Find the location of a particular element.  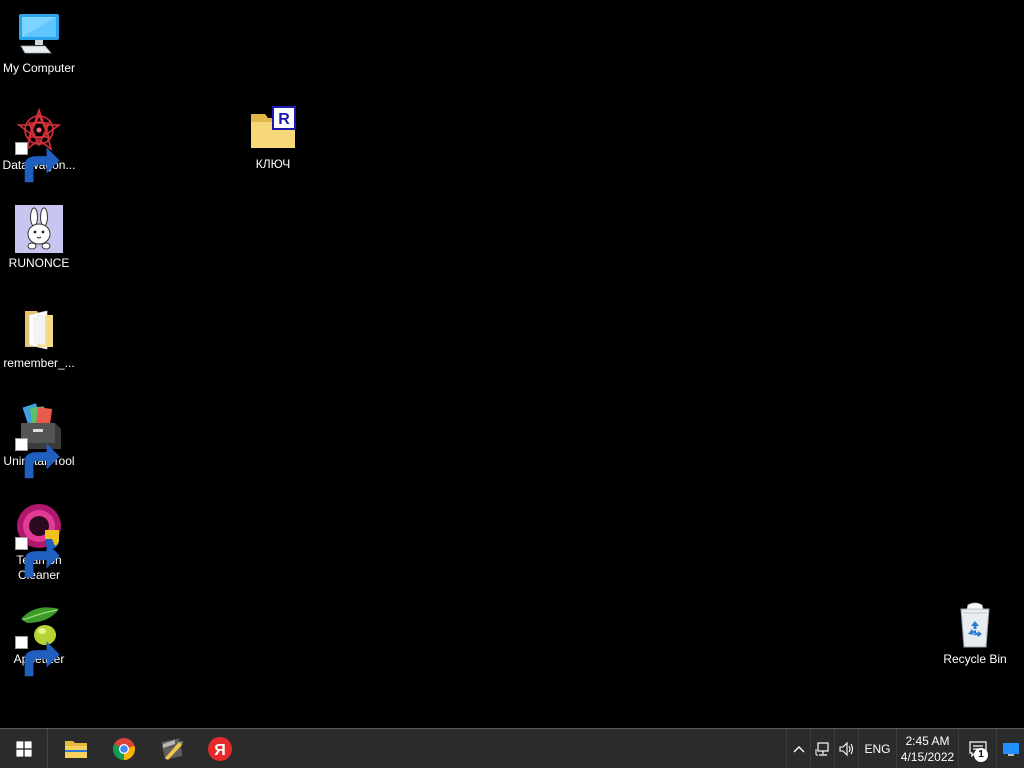

language-label: ENG is located at coordinates (877, 748).